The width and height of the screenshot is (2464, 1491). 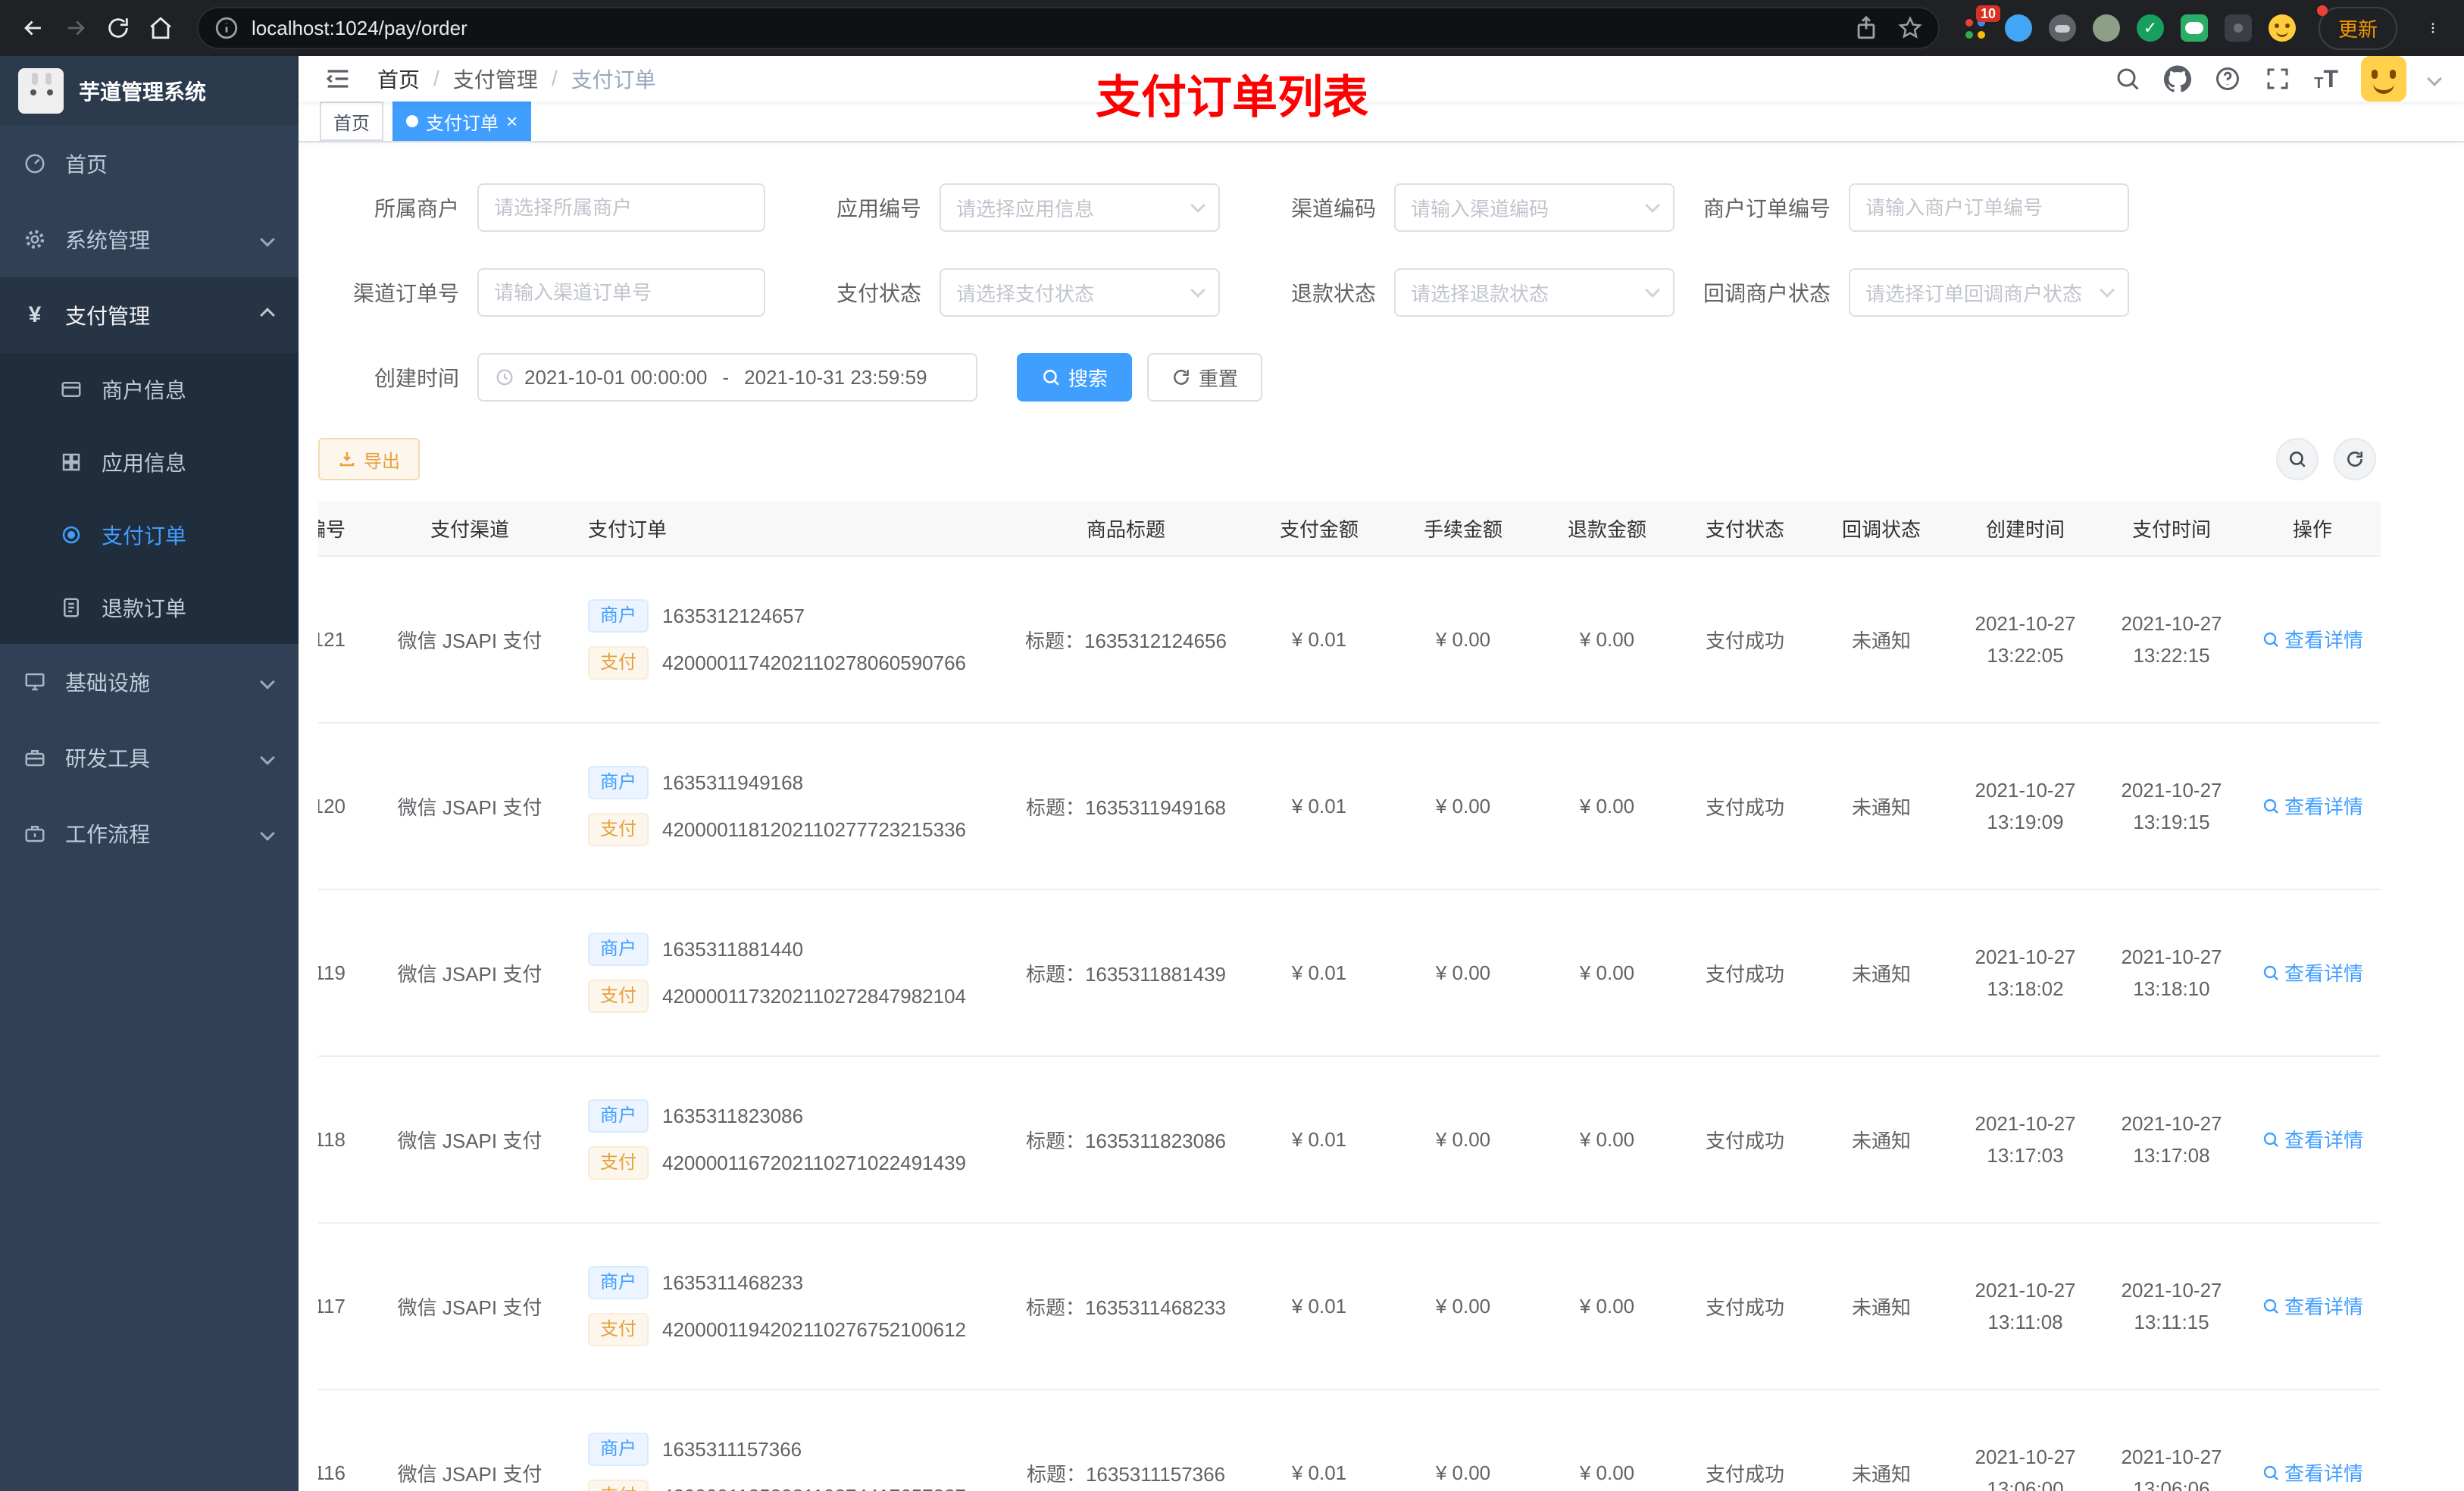 What do you see at coordinates (71, 535) in the screenshot?
I see `radio-dot-icon` at bounding box center [71, 535].